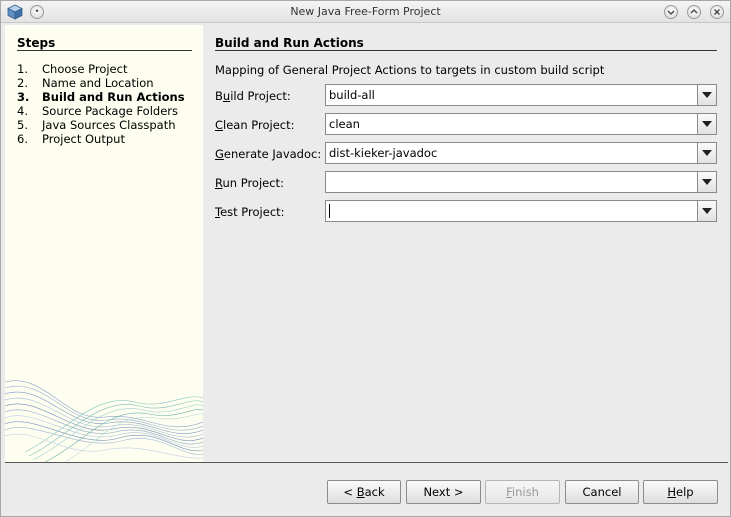 This screenshot has height=517, width=731. Describe the element at coordinates (250, 212) in the screenshot. I see `test-project-label: Test Project:` at that location.